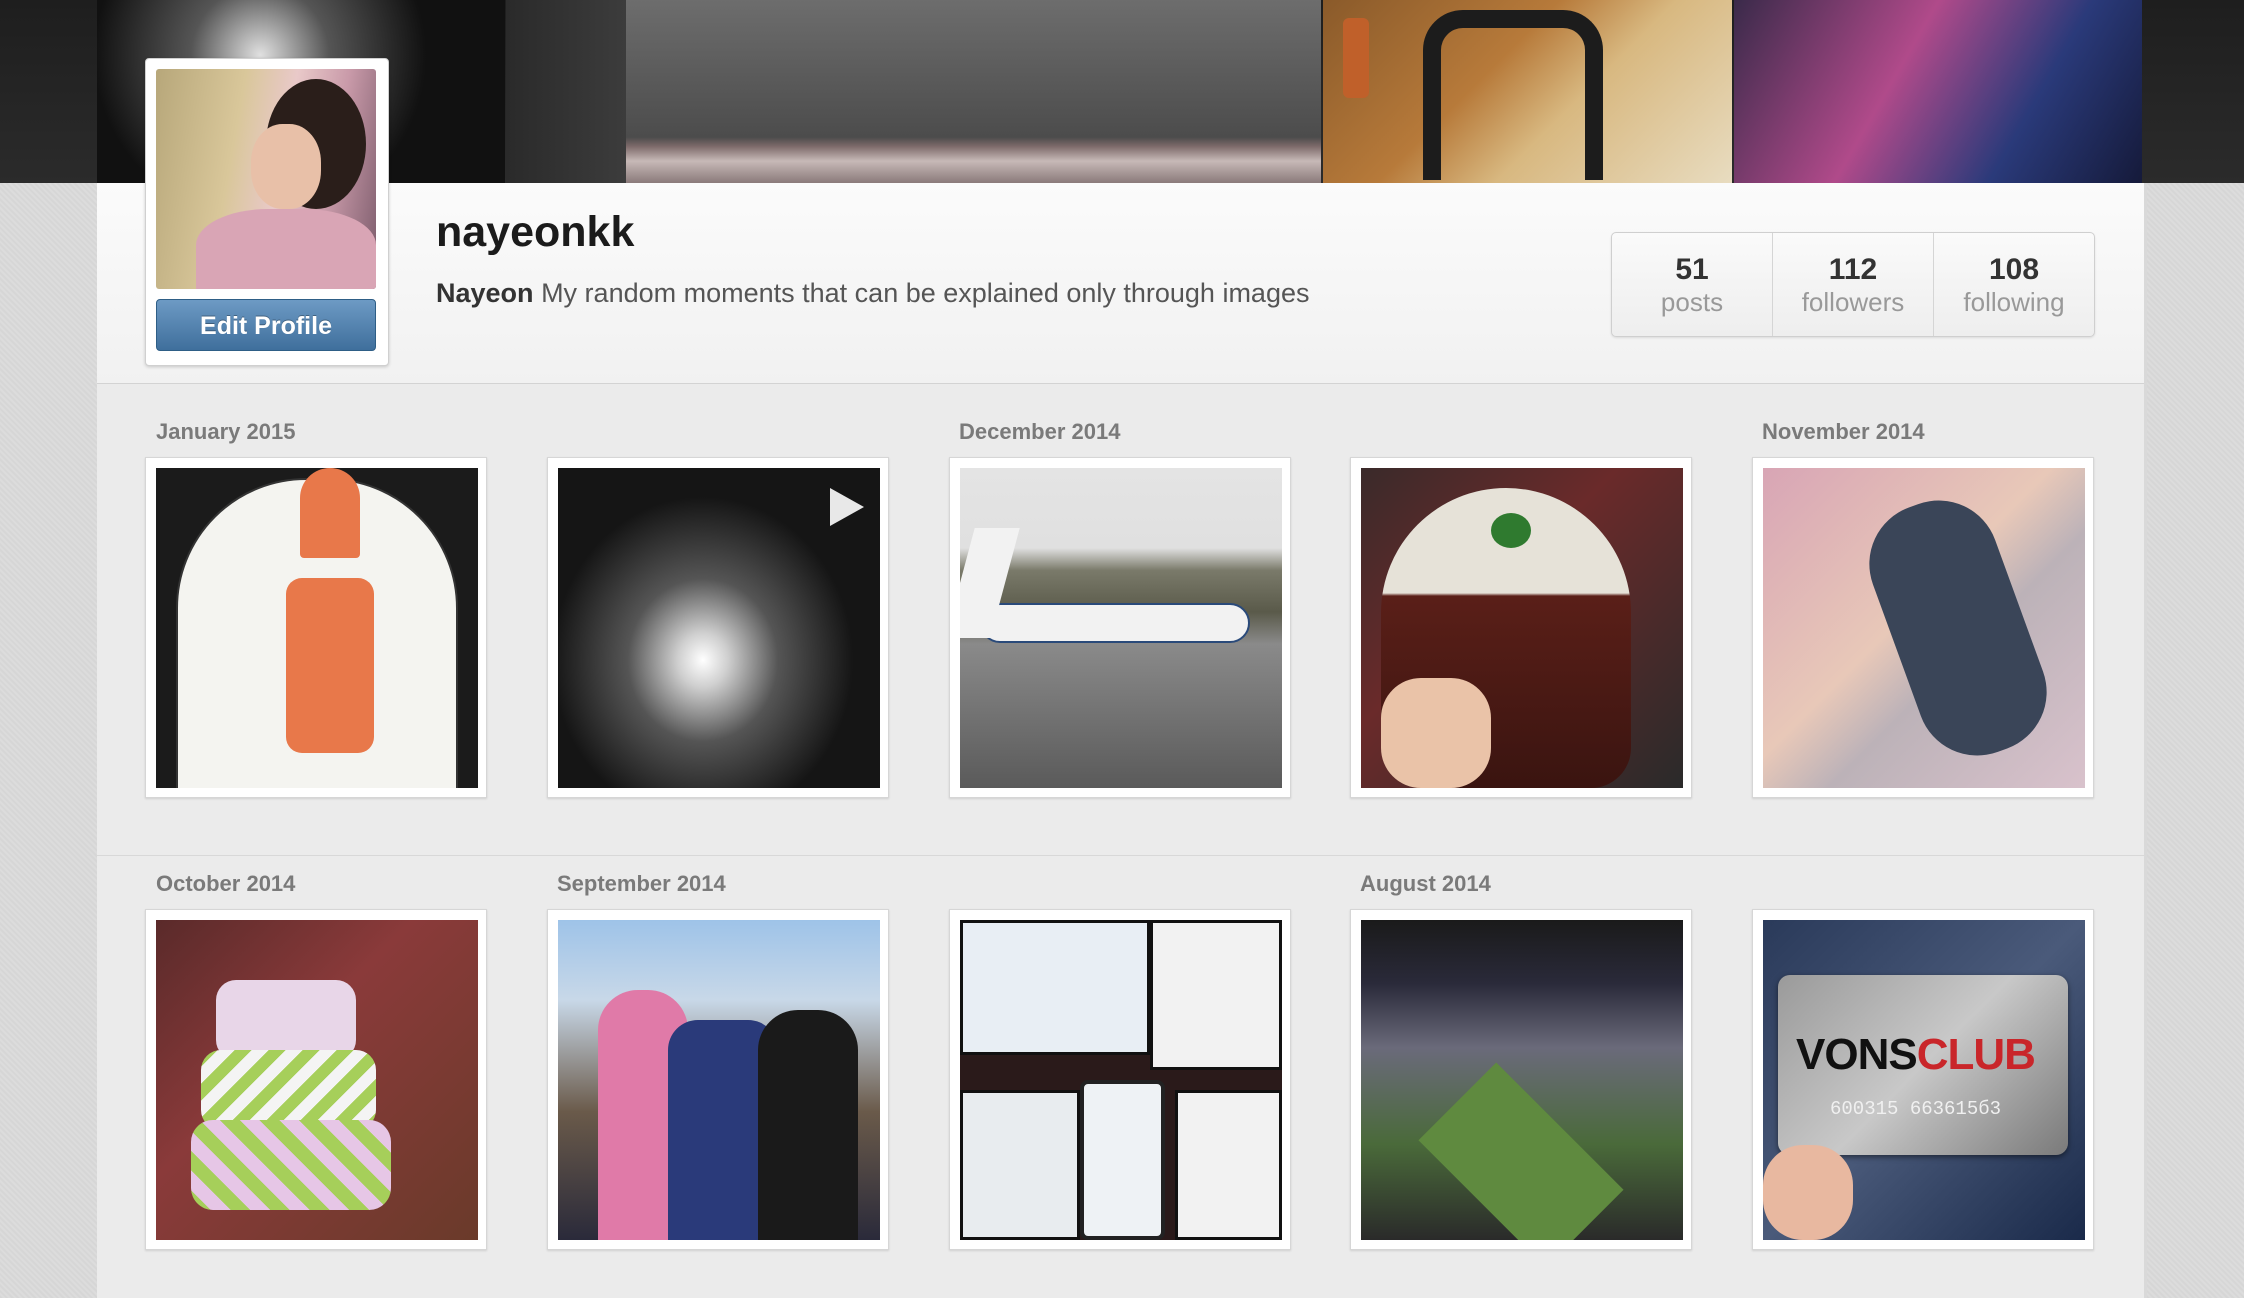 This screenshot has height=1298, width=2244. Describe the element at coordinates (1938, 91) in the screenshot. I see `cover-photo-group` at that location.